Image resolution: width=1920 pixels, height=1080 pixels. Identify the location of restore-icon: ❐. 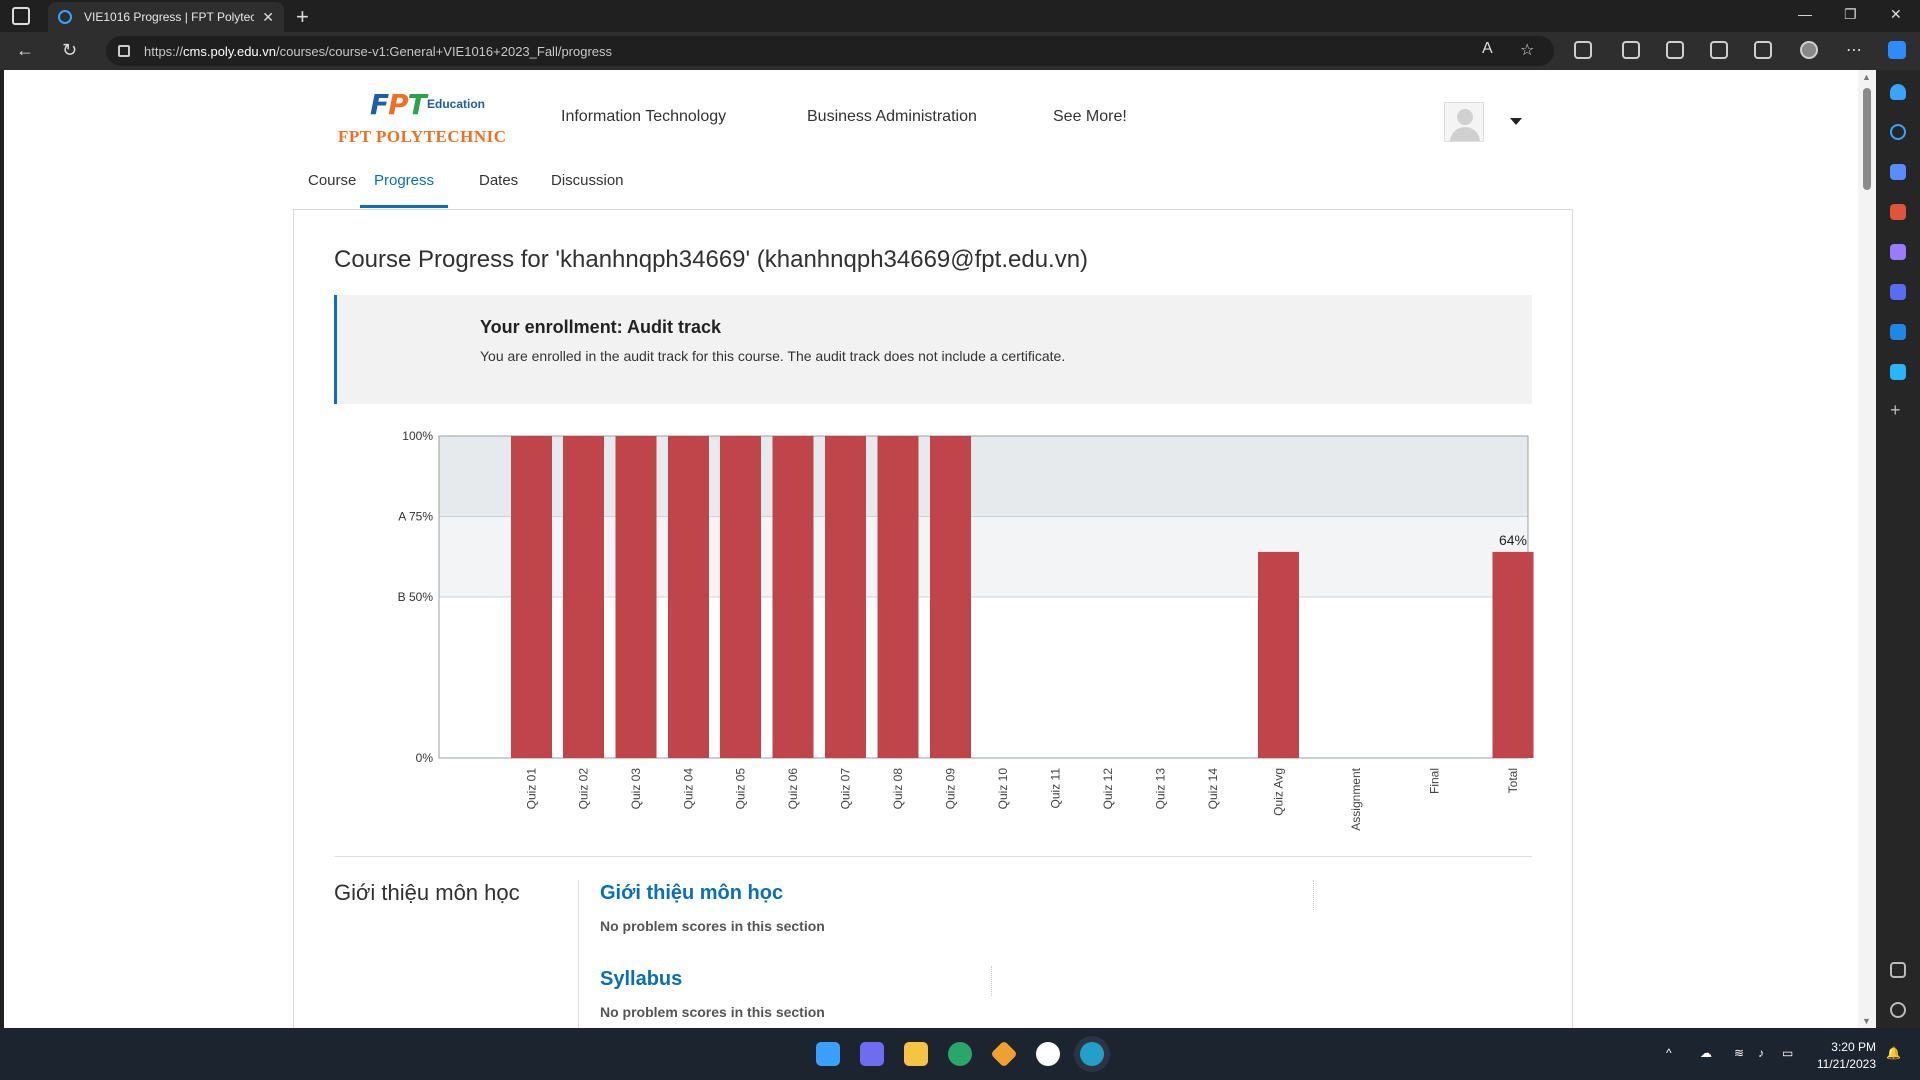
(1850, 14).